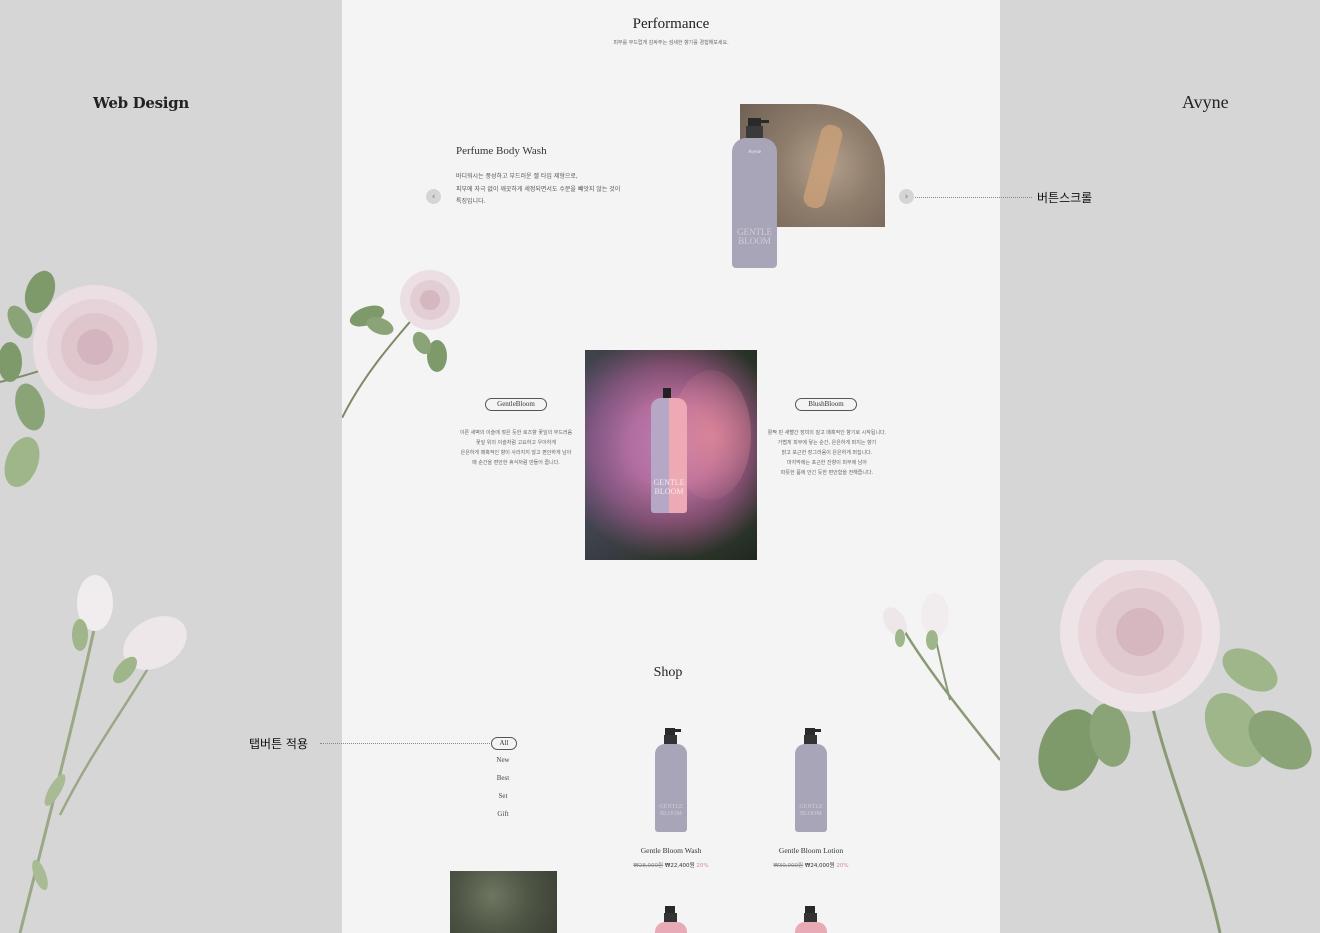 The image size is (1320, 933). I want to click on desc-line: 은은하게 매혹적인 향이 사라지지 않고 편안하게 남아, so click(516, 453).